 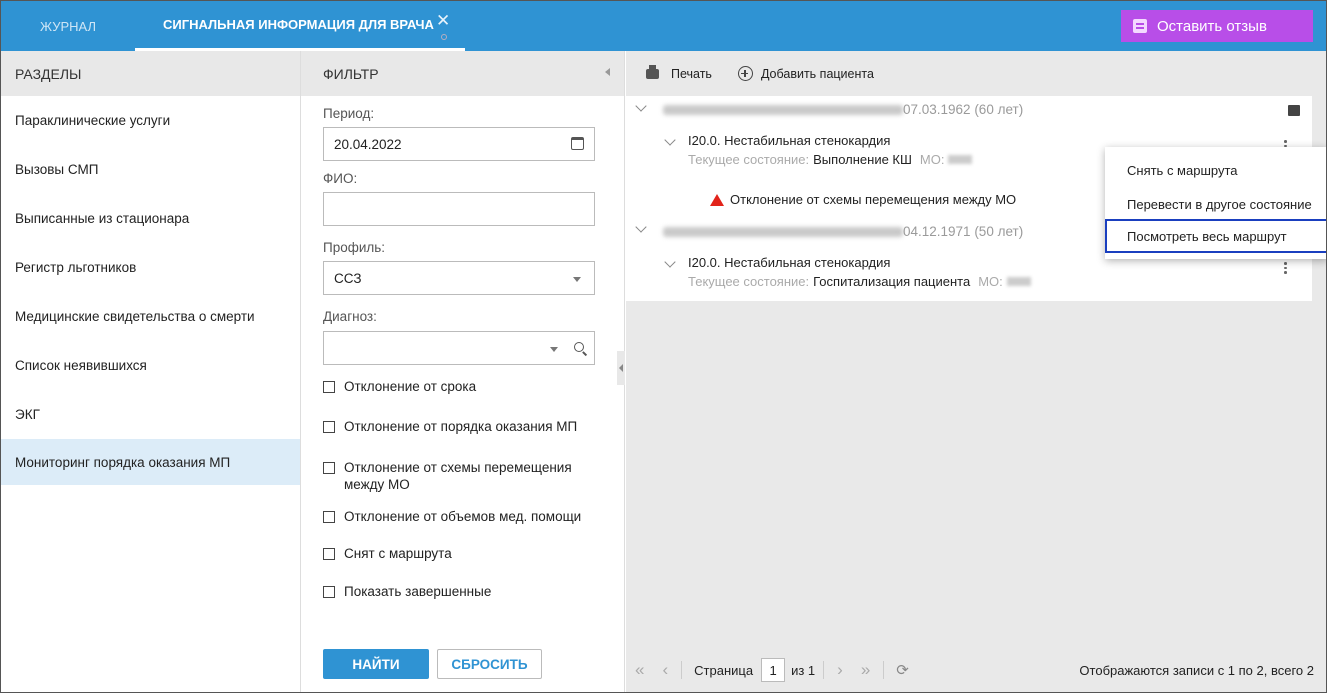 What do you see at coordinates (445, 21) in the screenshot?
I see `close-tab-icon: ✕` at bounding box center [445, 21].